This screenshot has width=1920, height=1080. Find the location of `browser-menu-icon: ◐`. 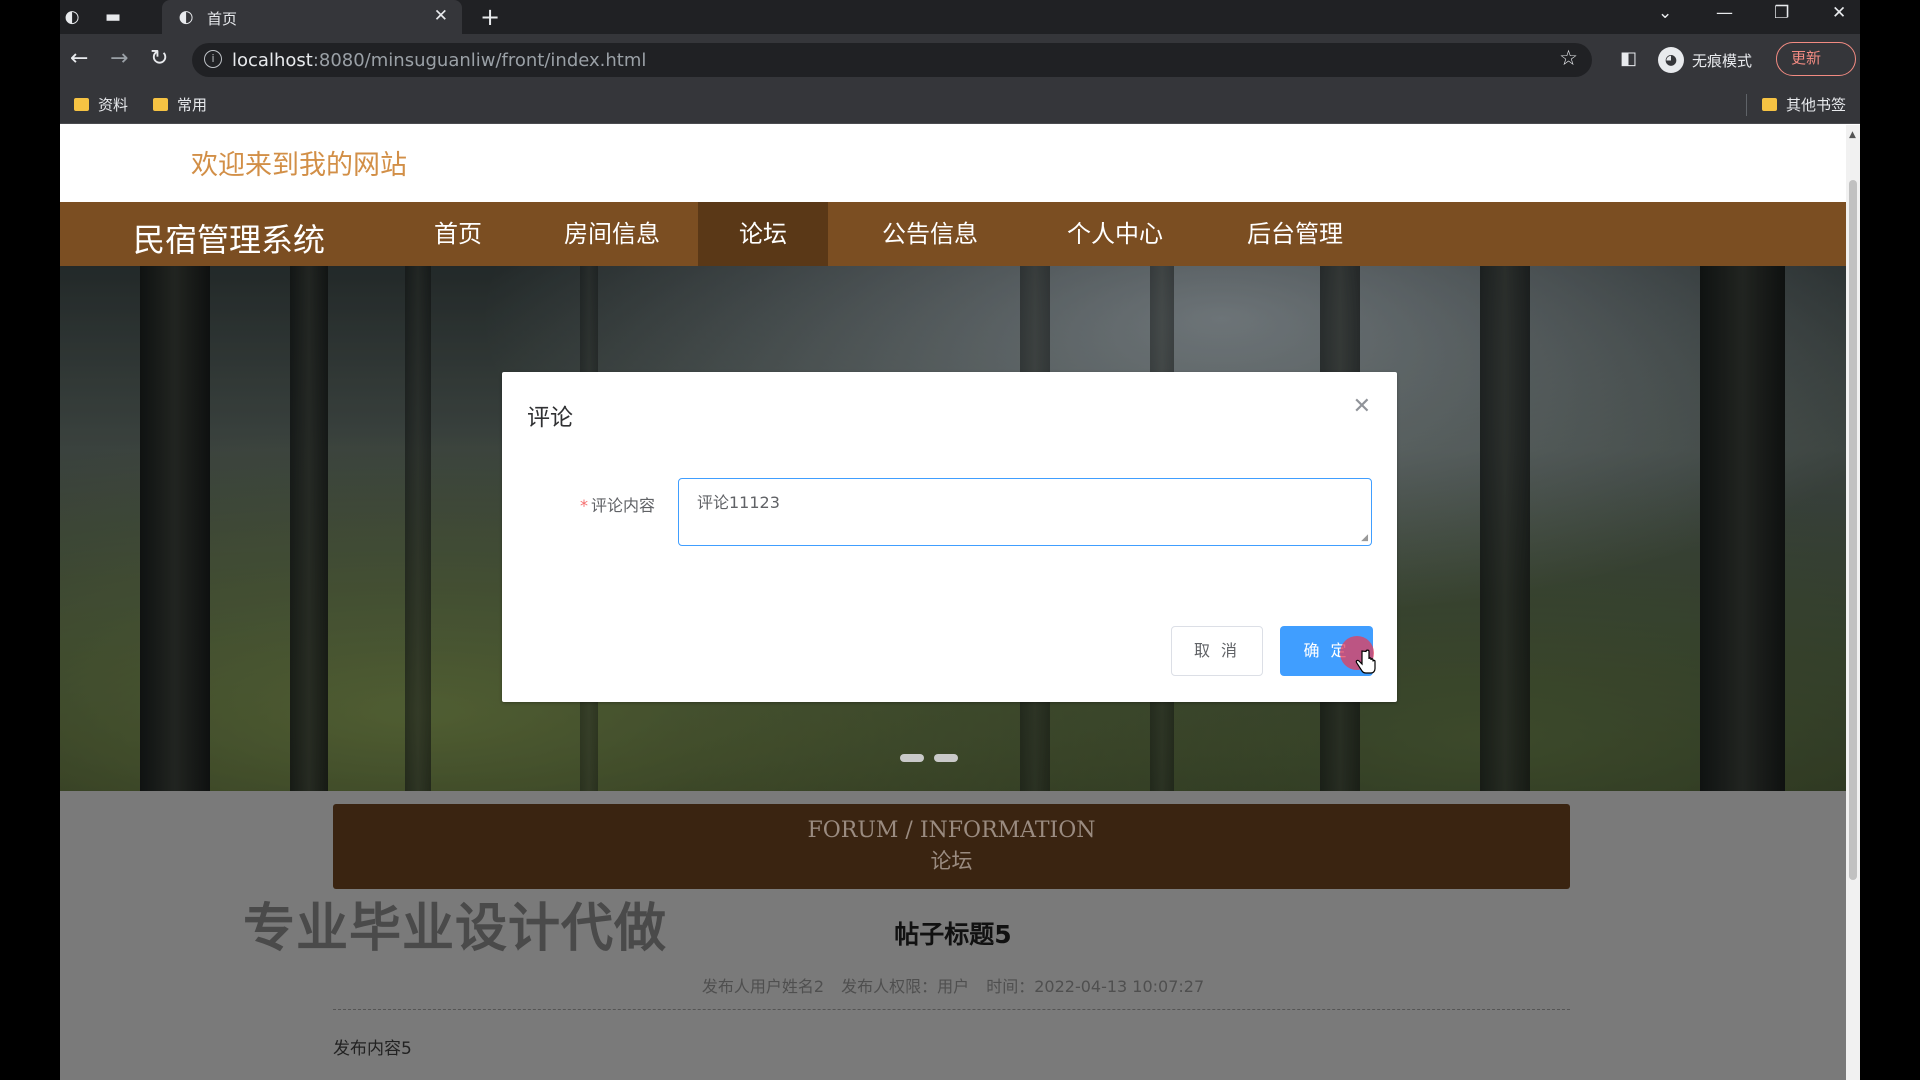

browser-menu-icon: ◐ is located at coordinates (72, 17).